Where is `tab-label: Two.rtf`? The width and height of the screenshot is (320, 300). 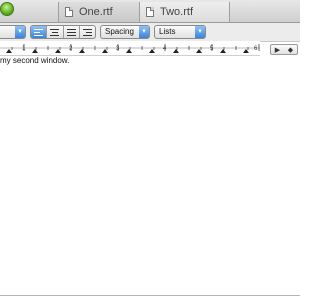
tab-label: Two.rtf is located at coordinates (177, 12).